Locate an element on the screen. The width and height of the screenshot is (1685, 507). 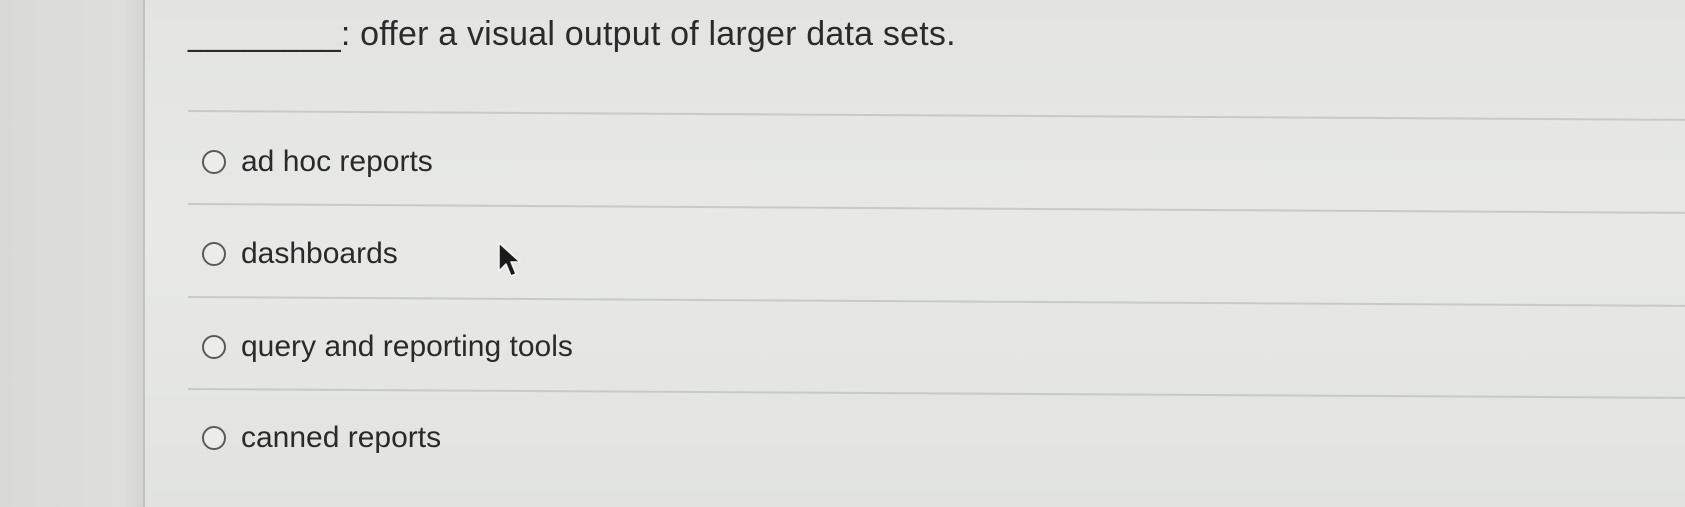
mouse-pointer-icon is located at coordinates (509, 259).